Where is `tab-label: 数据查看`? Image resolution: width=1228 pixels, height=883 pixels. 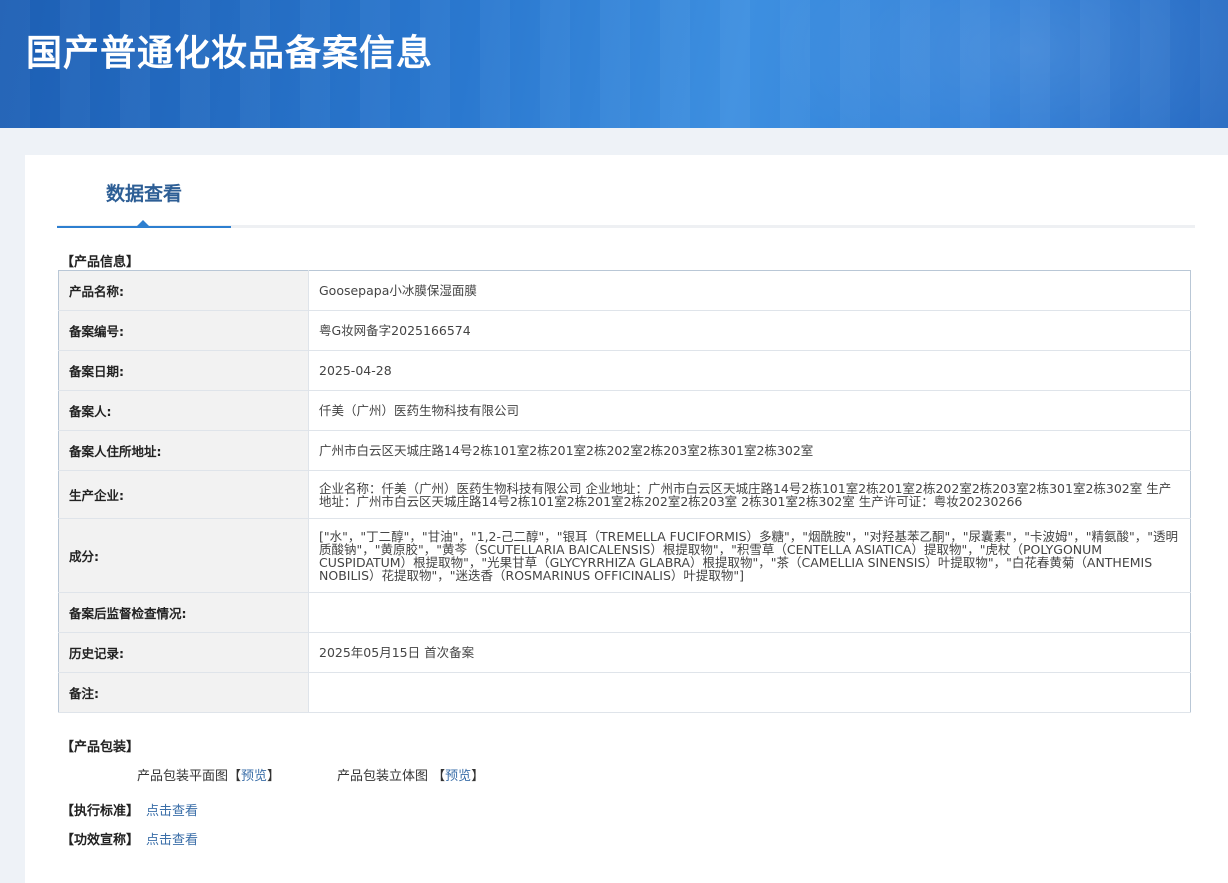
tab-label: 数据查看 is located at coordinates (143, 194).